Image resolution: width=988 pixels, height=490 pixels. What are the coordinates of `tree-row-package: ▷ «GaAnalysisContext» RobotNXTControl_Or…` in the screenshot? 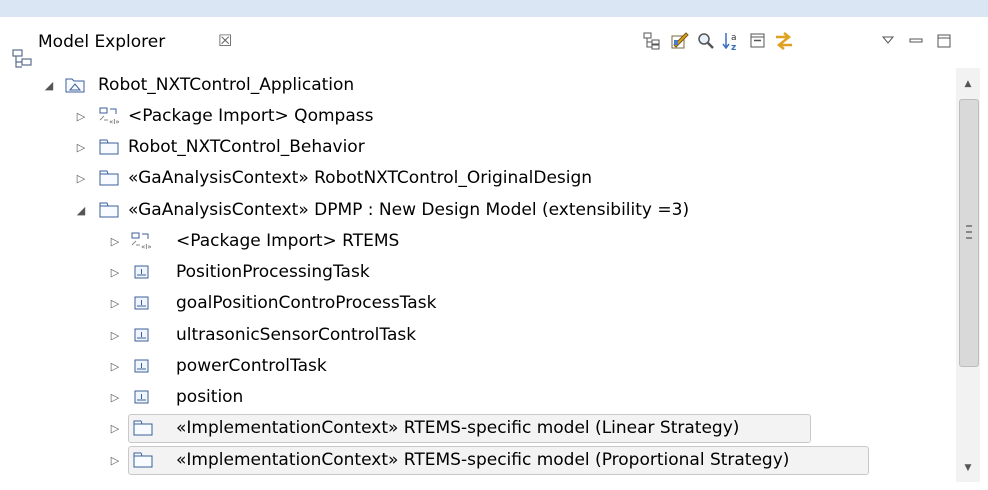 It's located at (477, 178).